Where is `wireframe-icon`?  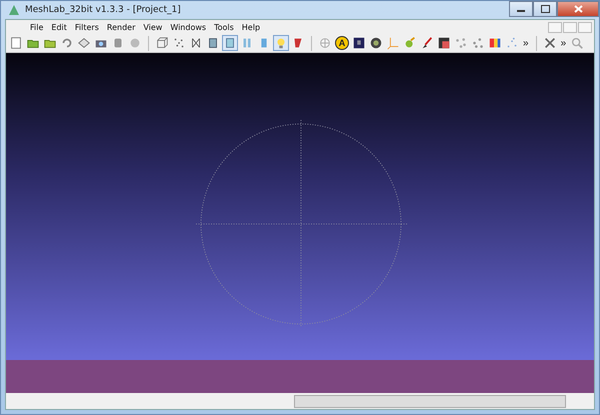
wireframe-icon is located at coordinates (196, 43).